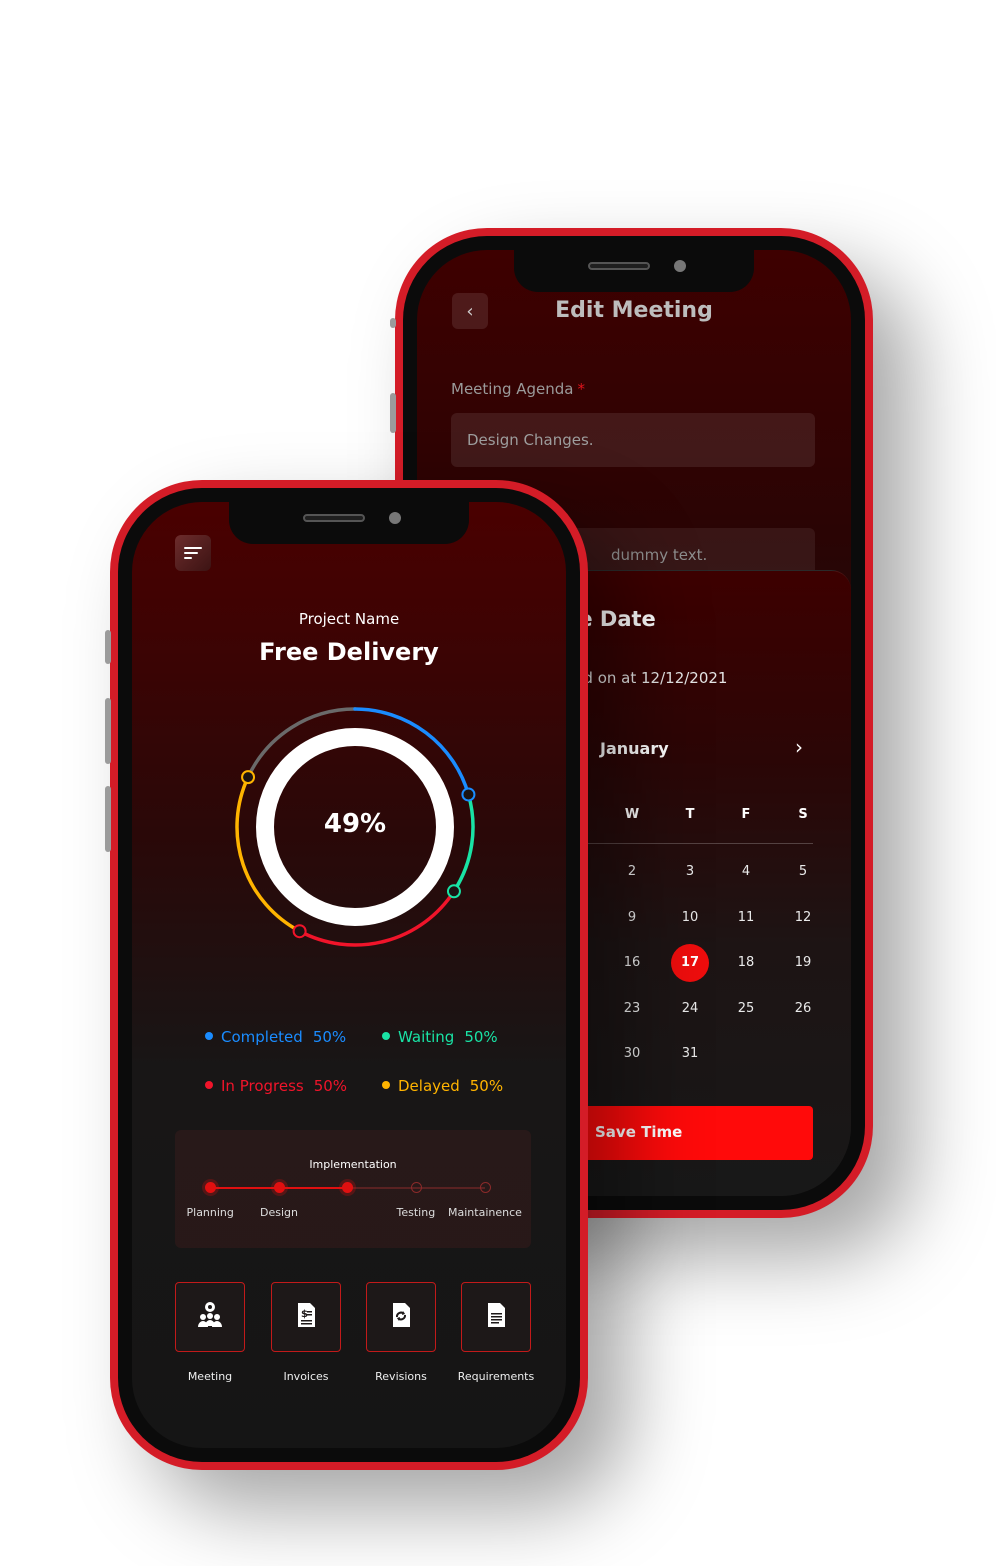  Describe the element at coordinates (353, 1164) in the screenshot. I see `current-phase-label: Implementation` at that location.